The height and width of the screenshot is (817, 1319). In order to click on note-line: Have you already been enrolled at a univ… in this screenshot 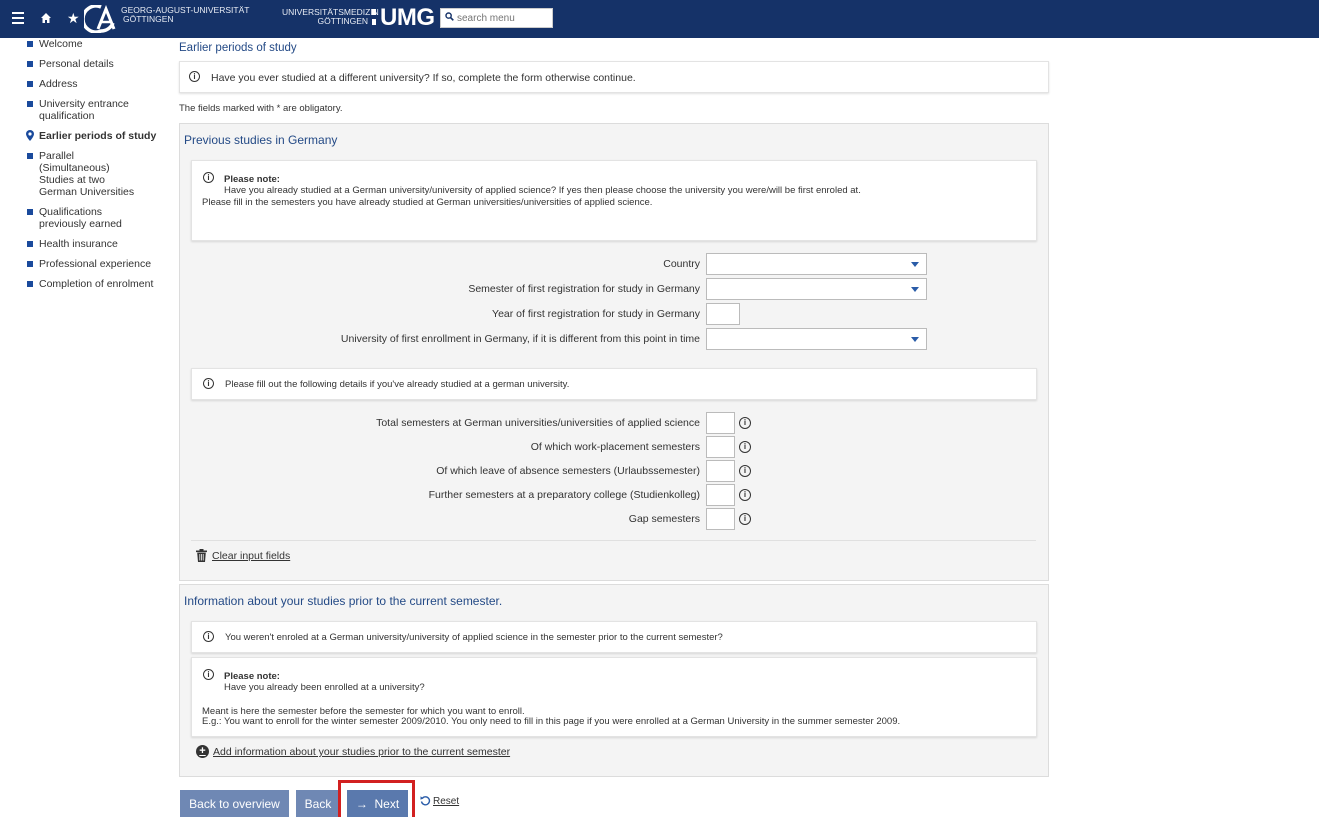, I will do `click(324, 687)`.